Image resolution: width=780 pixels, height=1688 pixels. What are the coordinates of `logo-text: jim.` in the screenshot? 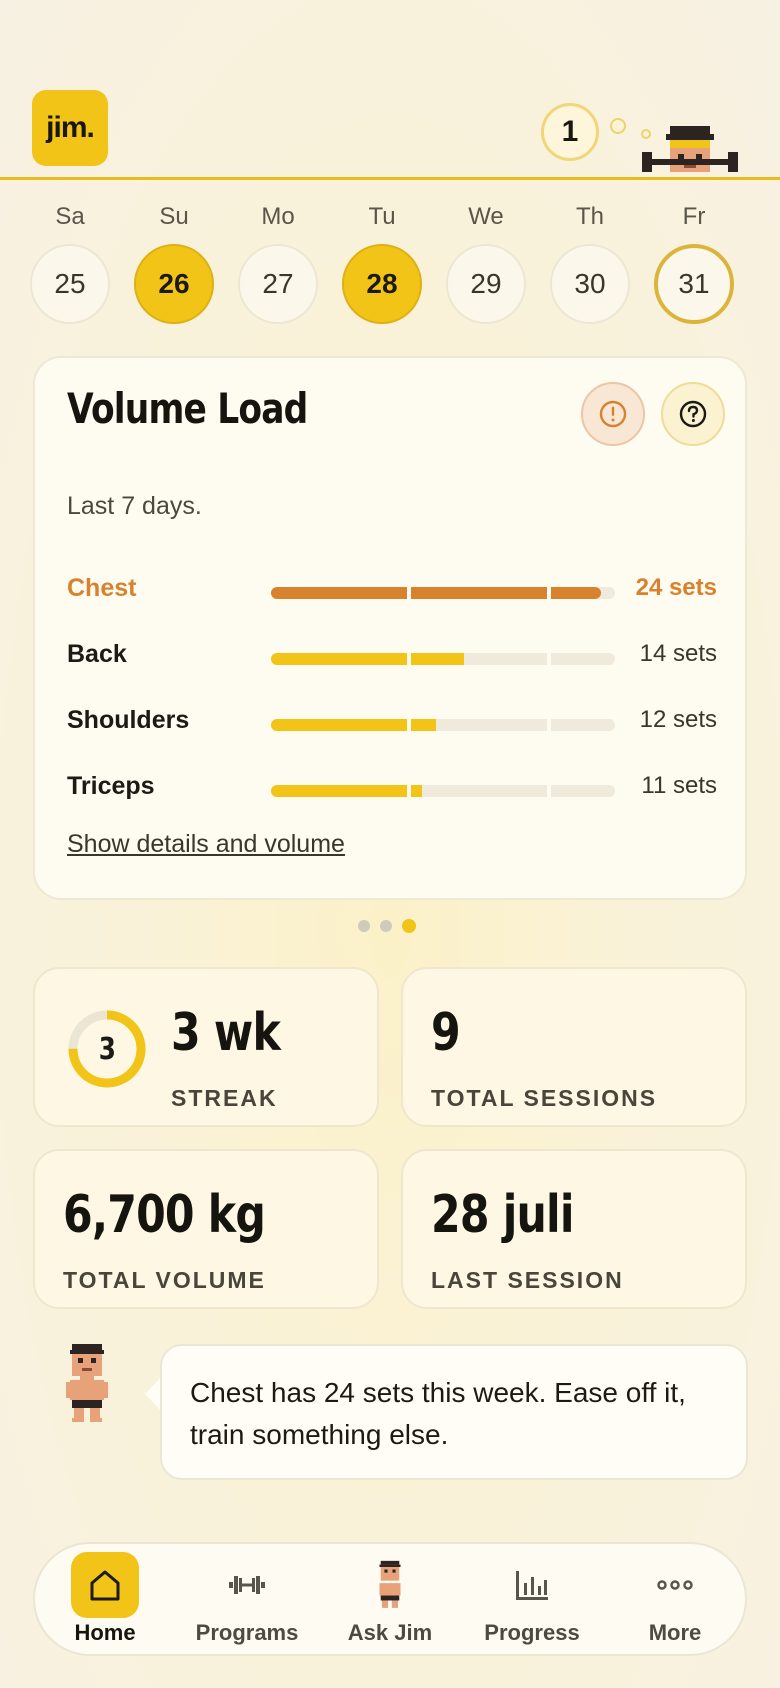 It's located at (70, 127).